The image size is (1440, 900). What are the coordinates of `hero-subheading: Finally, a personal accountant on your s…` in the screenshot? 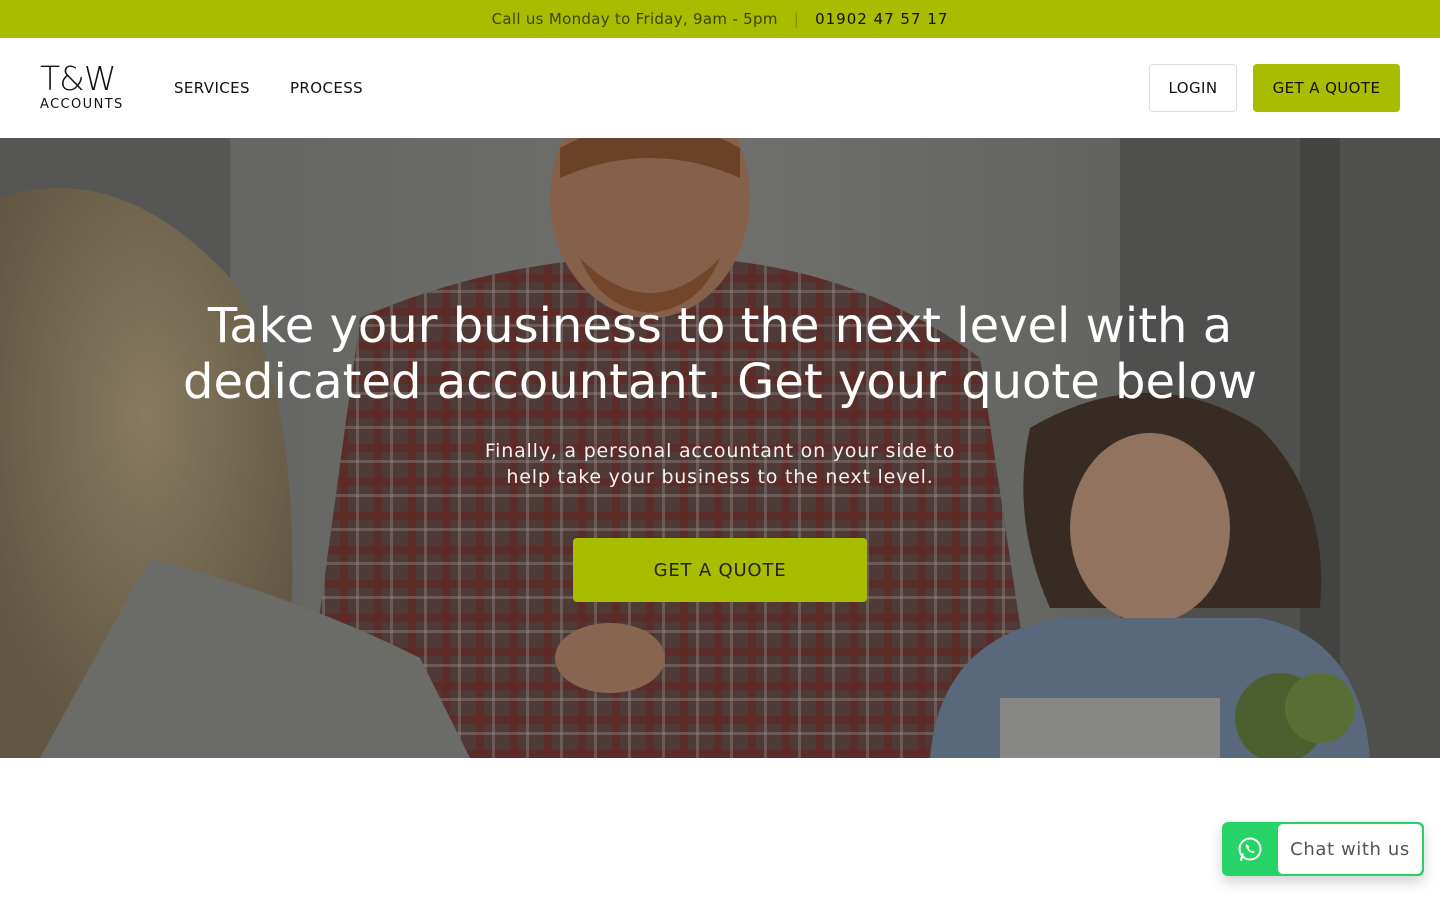 It's located at (720, 464).